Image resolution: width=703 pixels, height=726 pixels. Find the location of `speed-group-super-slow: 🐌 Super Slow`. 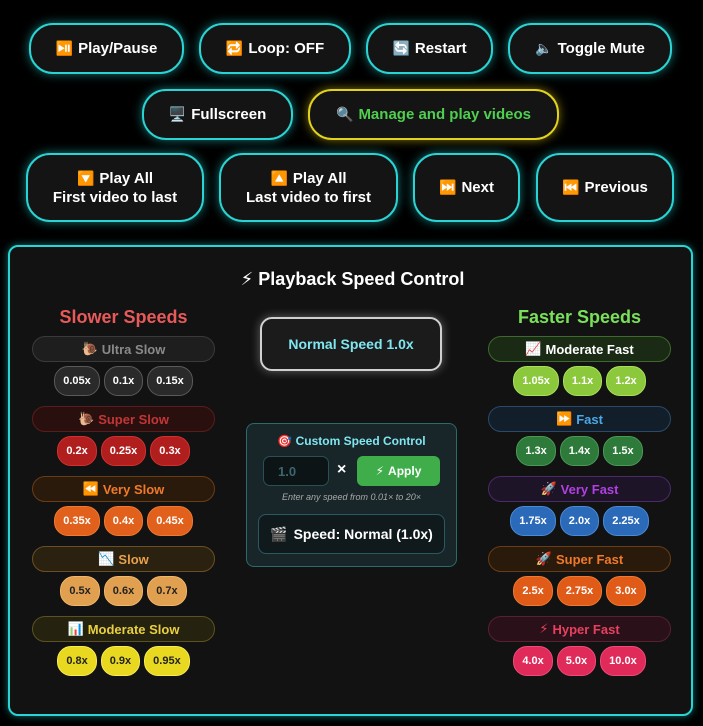

speed-group-super-slow: 🐌 Super Slow is located at coordinates (123, 419).